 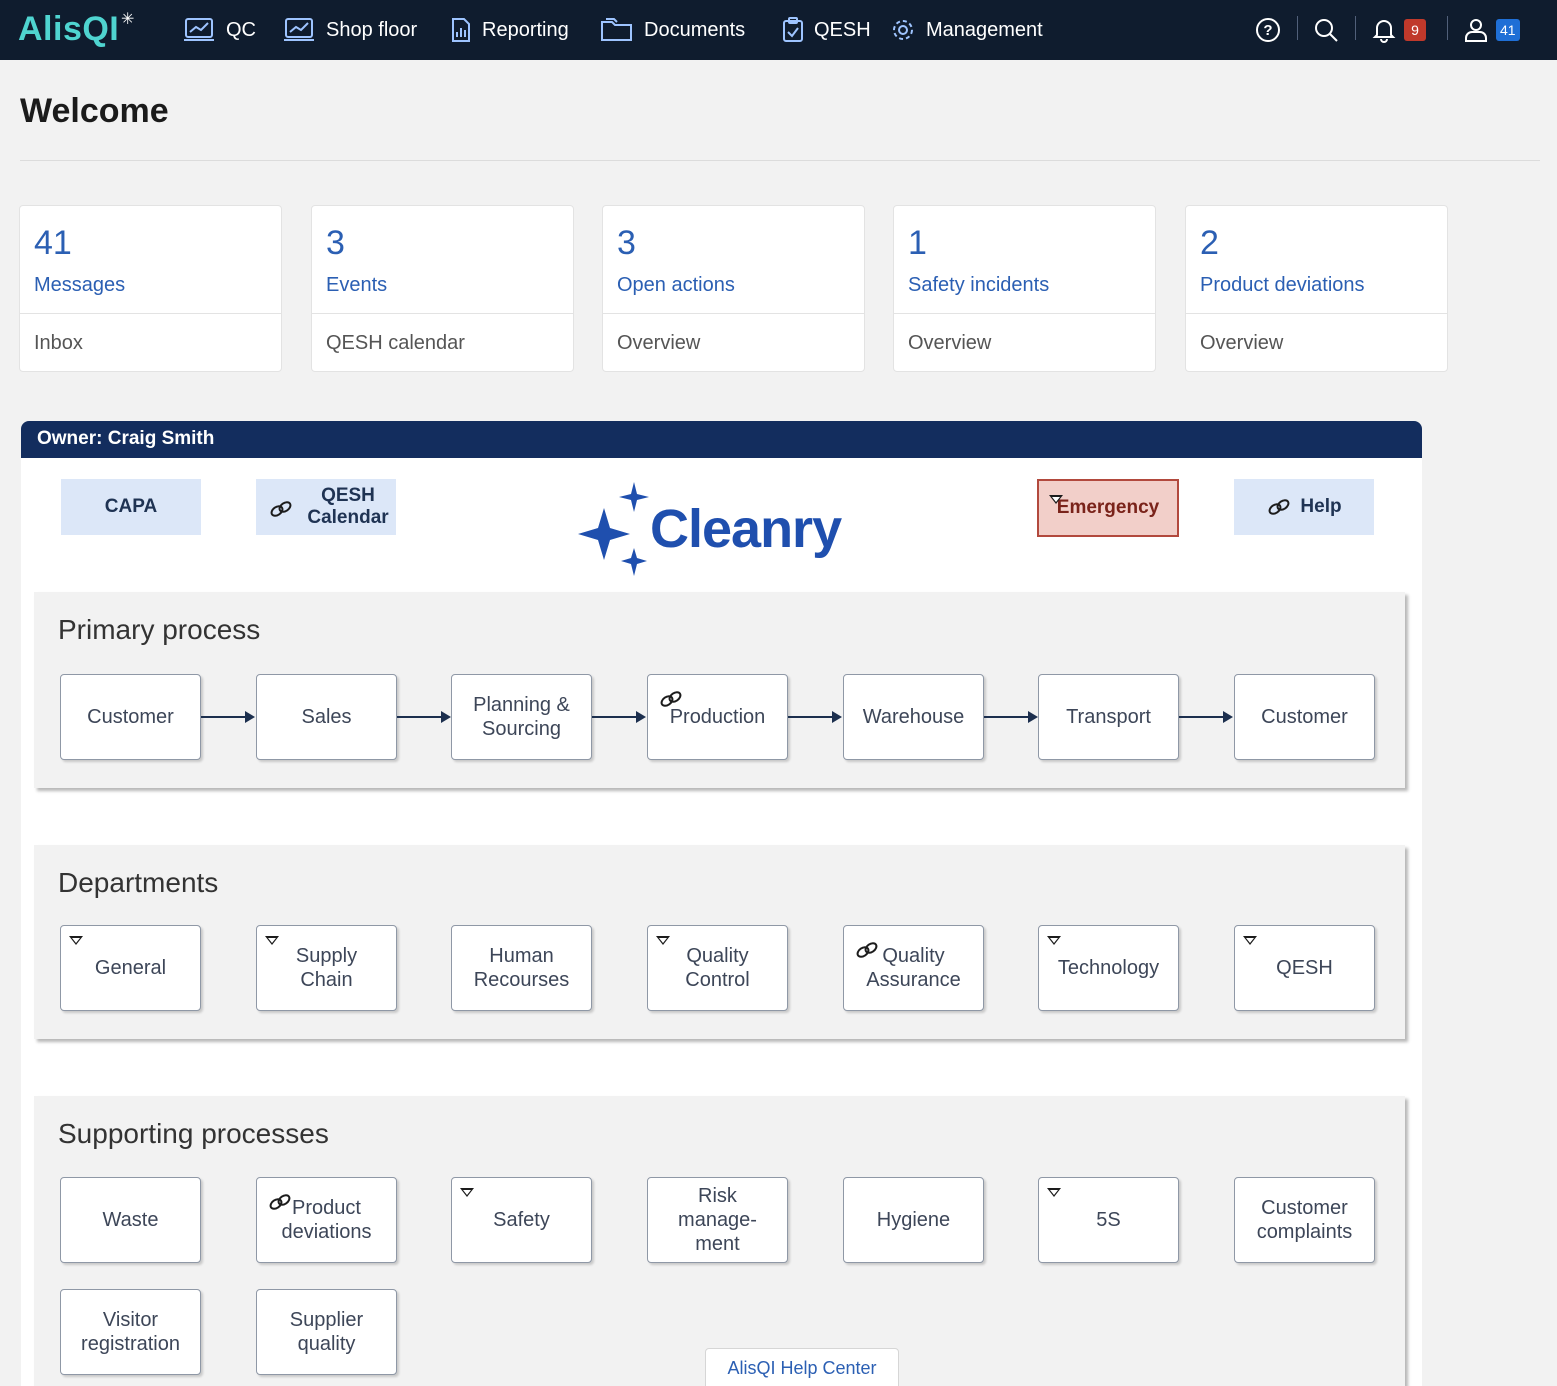 I want to click on help-button: ?, so click(x=1268, y=30).